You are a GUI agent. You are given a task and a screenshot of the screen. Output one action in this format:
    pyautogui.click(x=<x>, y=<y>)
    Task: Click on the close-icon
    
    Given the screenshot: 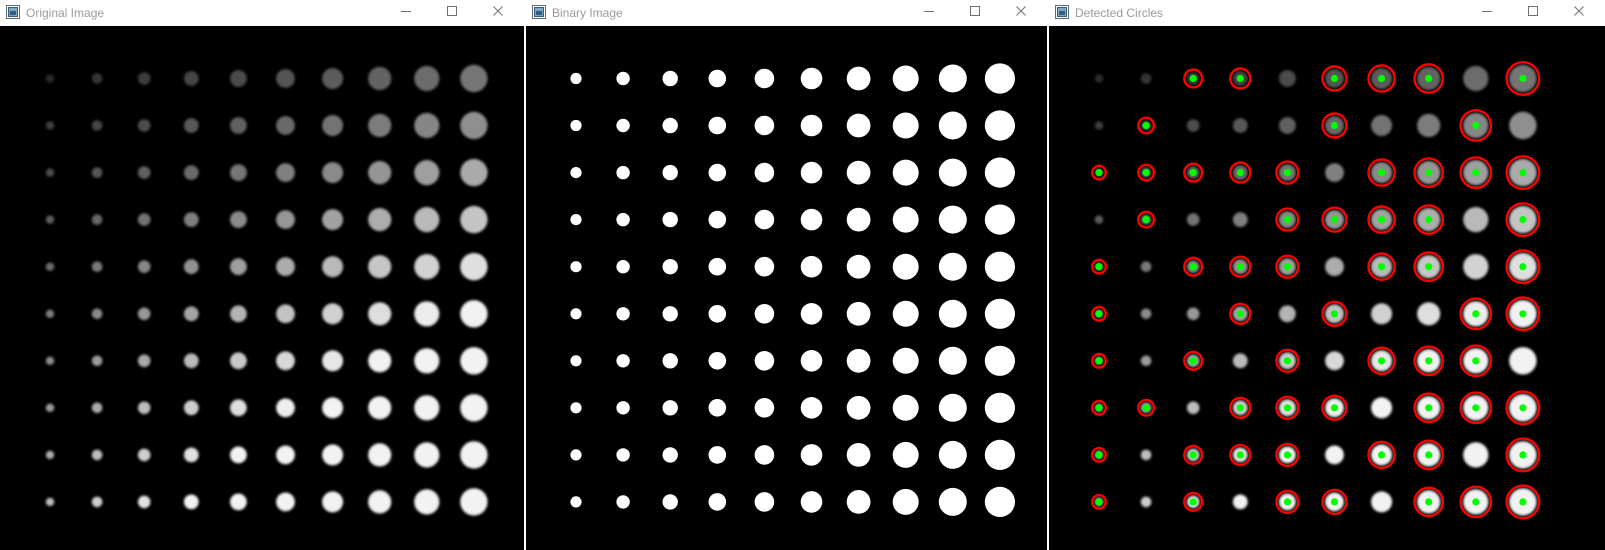 What is the action you would take?
    pyautogui.click(x=1579, y=11)
    